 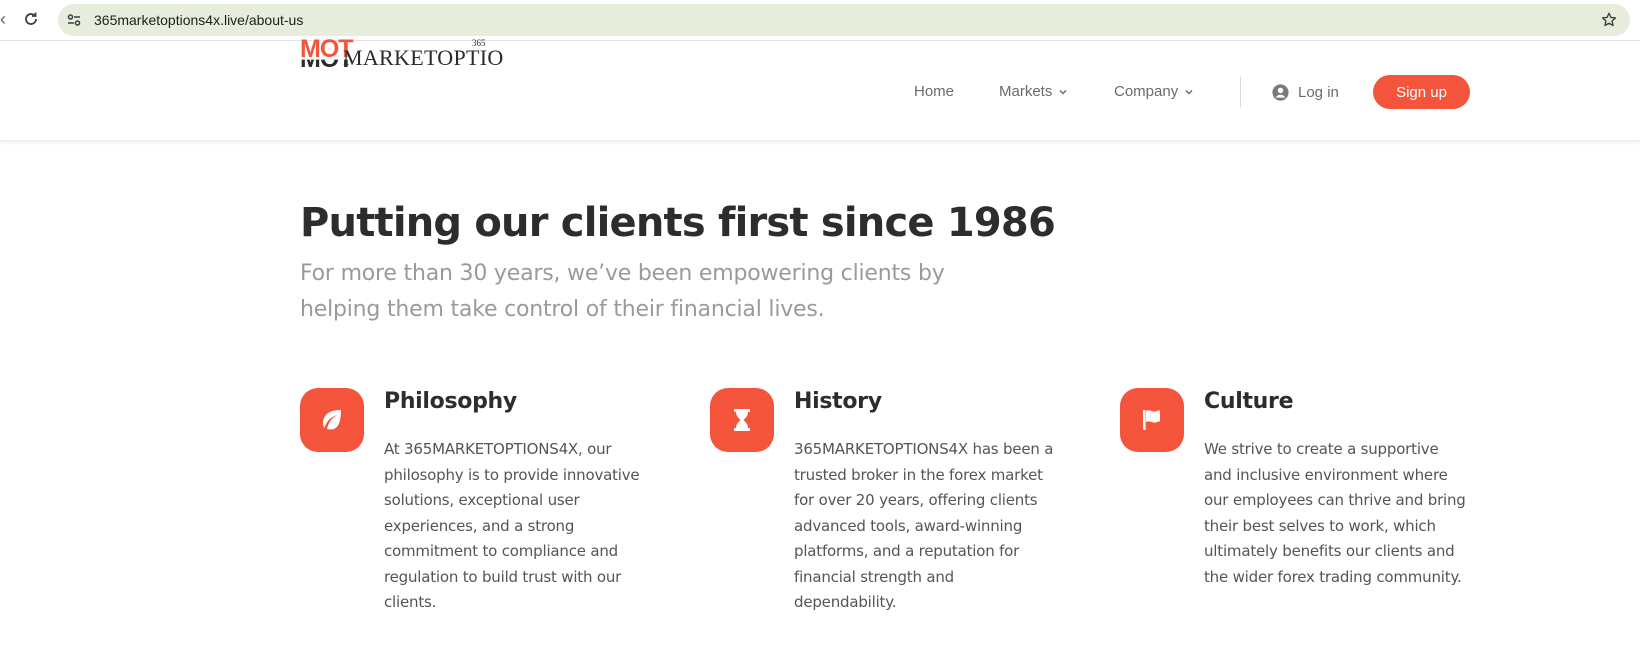 I want to click on nav-home: Home, so click(x=934, y=92).